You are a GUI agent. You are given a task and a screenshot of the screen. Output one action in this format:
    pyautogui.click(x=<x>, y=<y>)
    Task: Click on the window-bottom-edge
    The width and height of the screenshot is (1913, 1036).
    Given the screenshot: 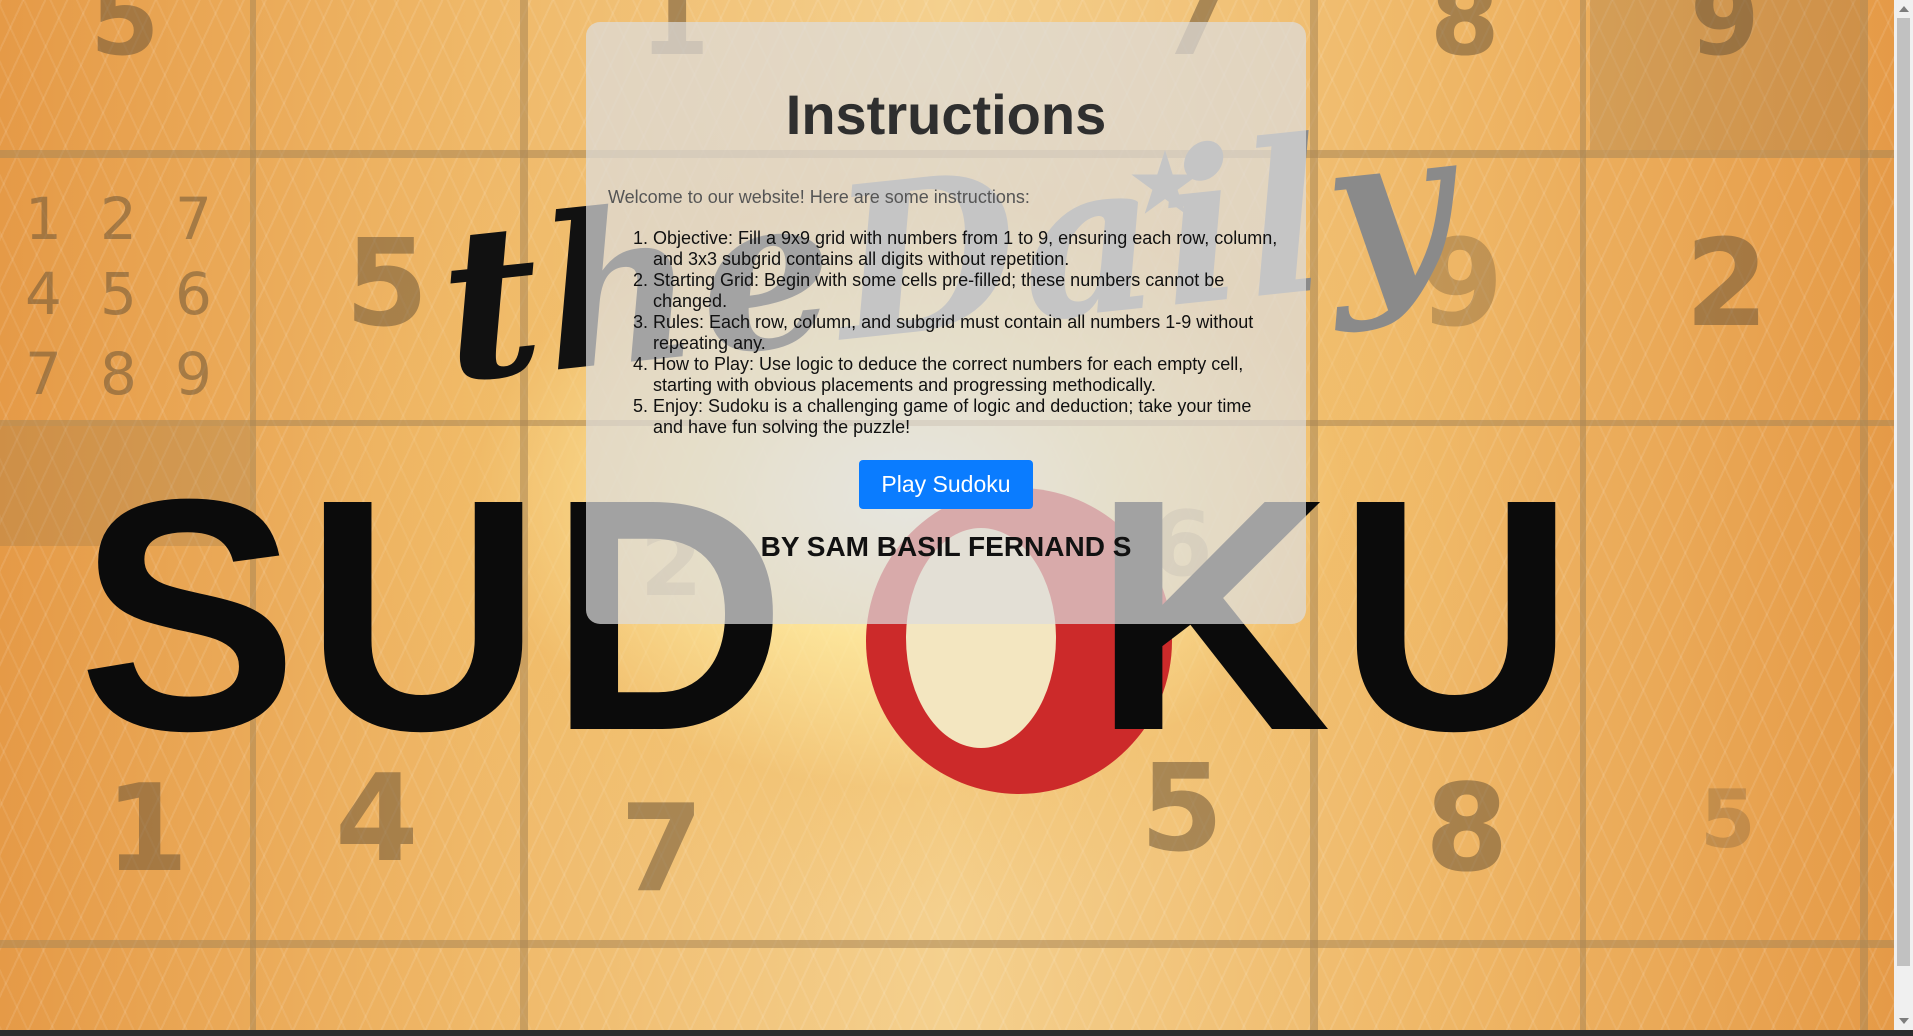 What is the action you would take?
    pyautogui.click(x=956, y=1033)
    